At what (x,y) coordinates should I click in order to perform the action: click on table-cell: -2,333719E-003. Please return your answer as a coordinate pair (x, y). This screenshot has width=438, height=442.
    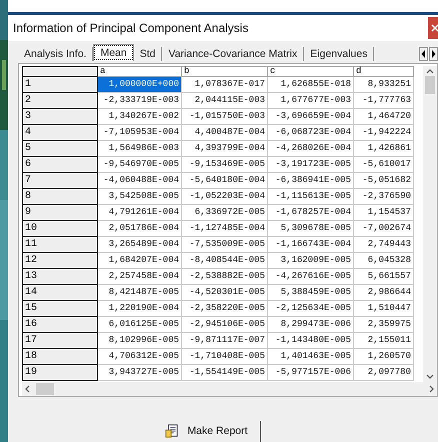
    Looking at the image, I should click on (140, 101).